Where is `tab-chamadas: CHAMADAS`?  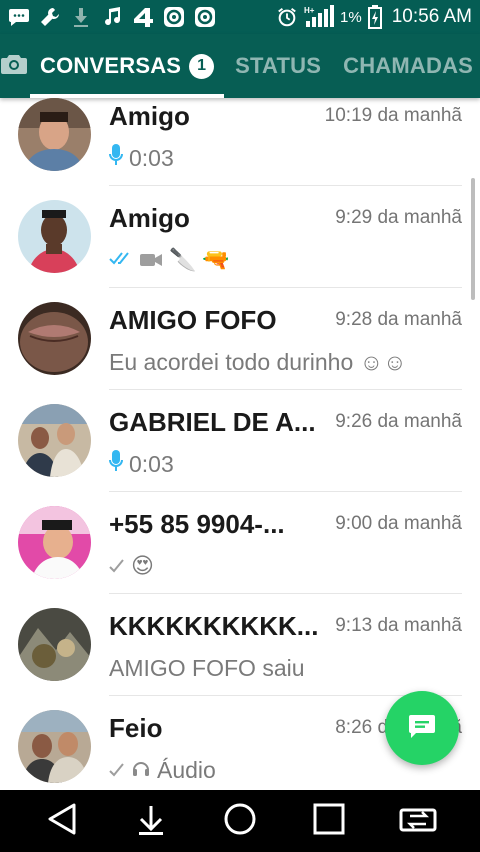
tab-chamadas: CHAMADAS is located at coordinates (406, 66).